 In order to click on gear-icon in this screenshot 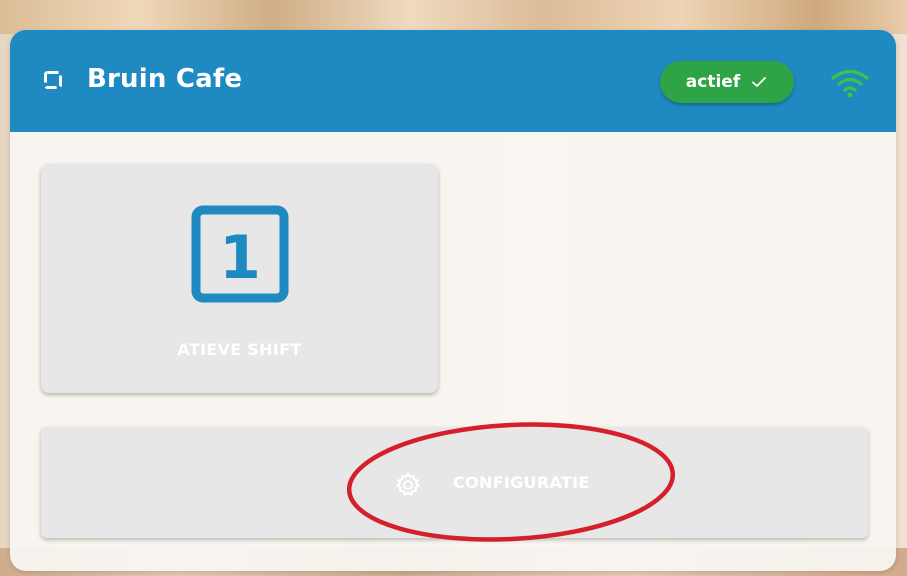, I will do `click(408, 484)`.